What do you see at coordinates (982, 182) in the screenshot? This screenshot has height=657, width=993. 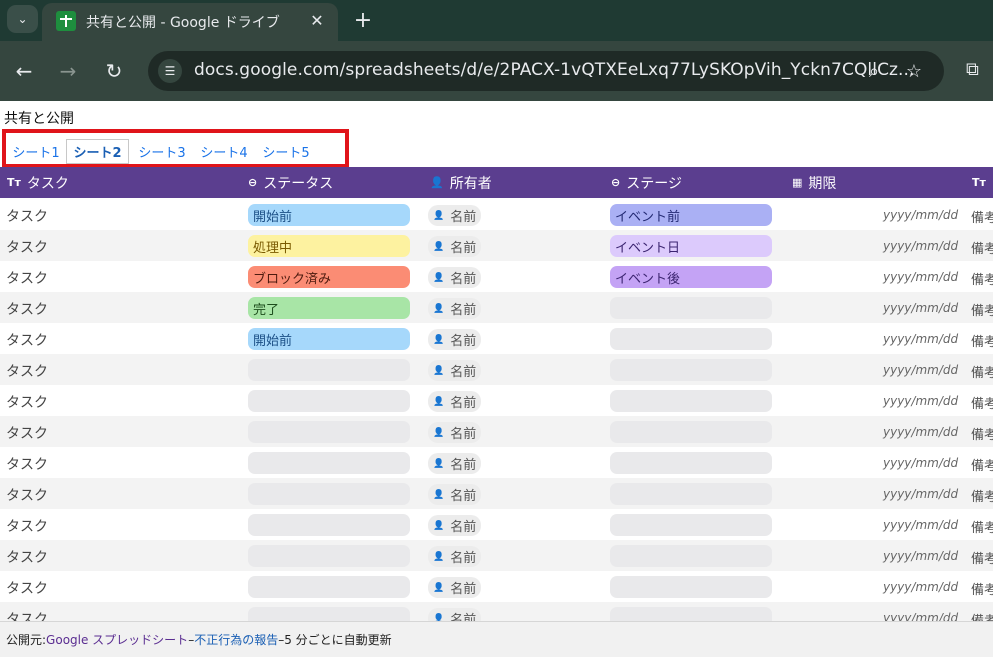 I see `column-header-note: Tт` at bounding box center [982, 182].